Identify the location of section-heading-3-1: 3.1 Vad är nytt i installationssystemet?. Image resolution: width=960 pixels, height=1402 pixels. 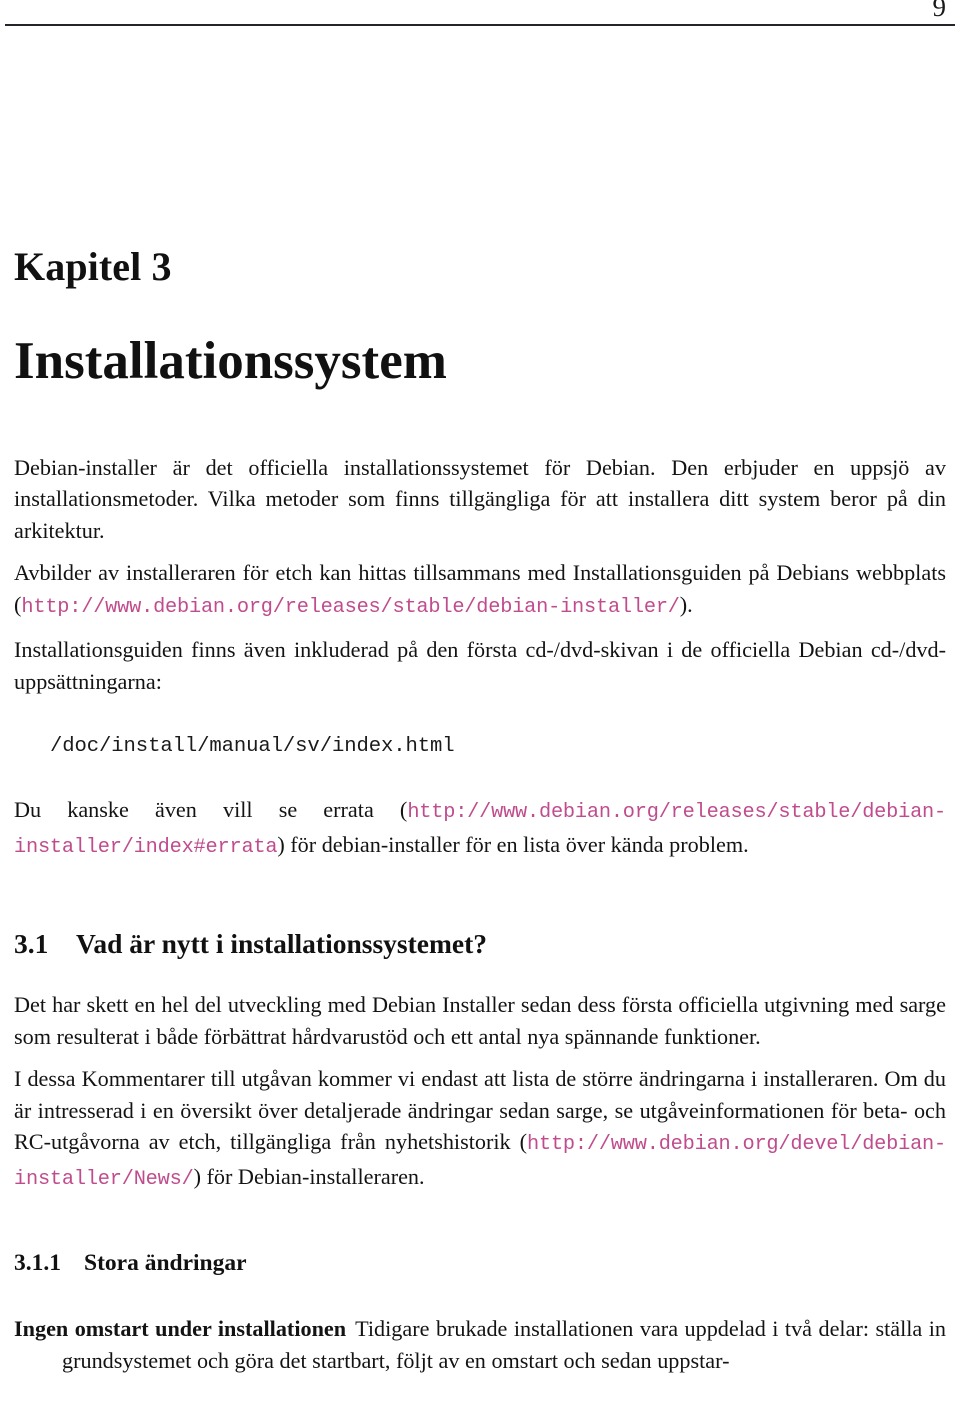
(480, 911).